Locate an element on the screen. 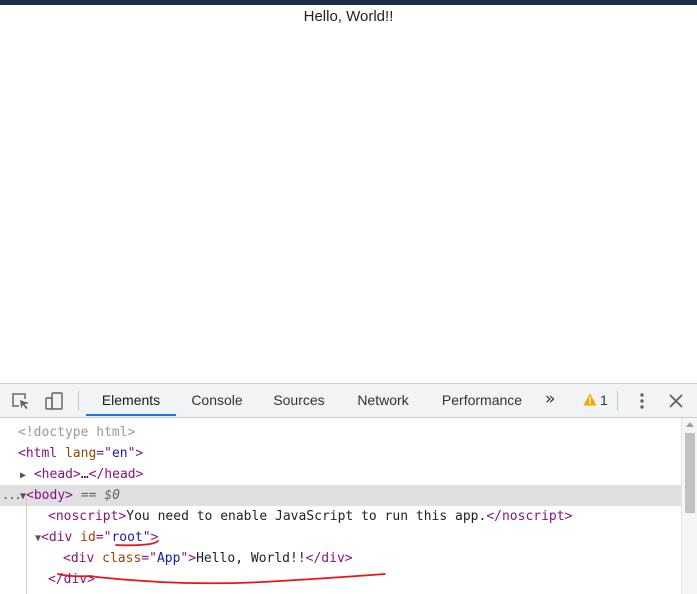  html-open-tag: <html is located at coordinates (38, 453).